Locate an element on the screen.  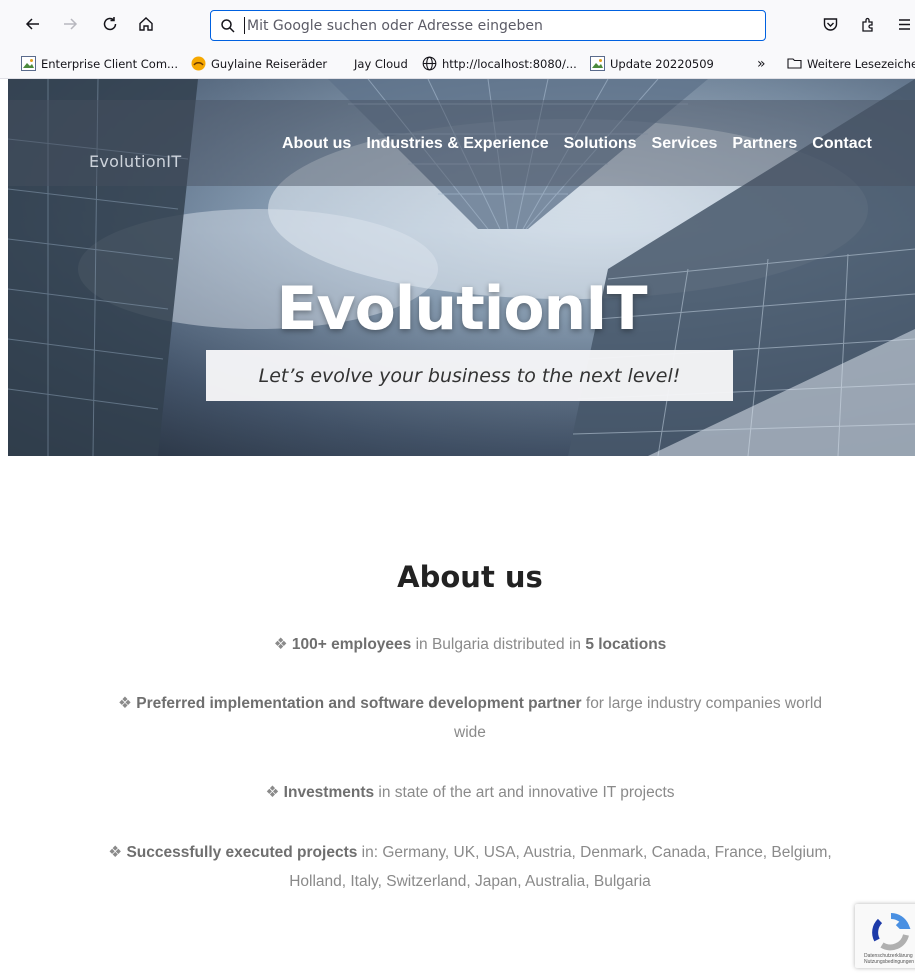
nav-industries: Industries & Experience is located at coordinates (457, 144).